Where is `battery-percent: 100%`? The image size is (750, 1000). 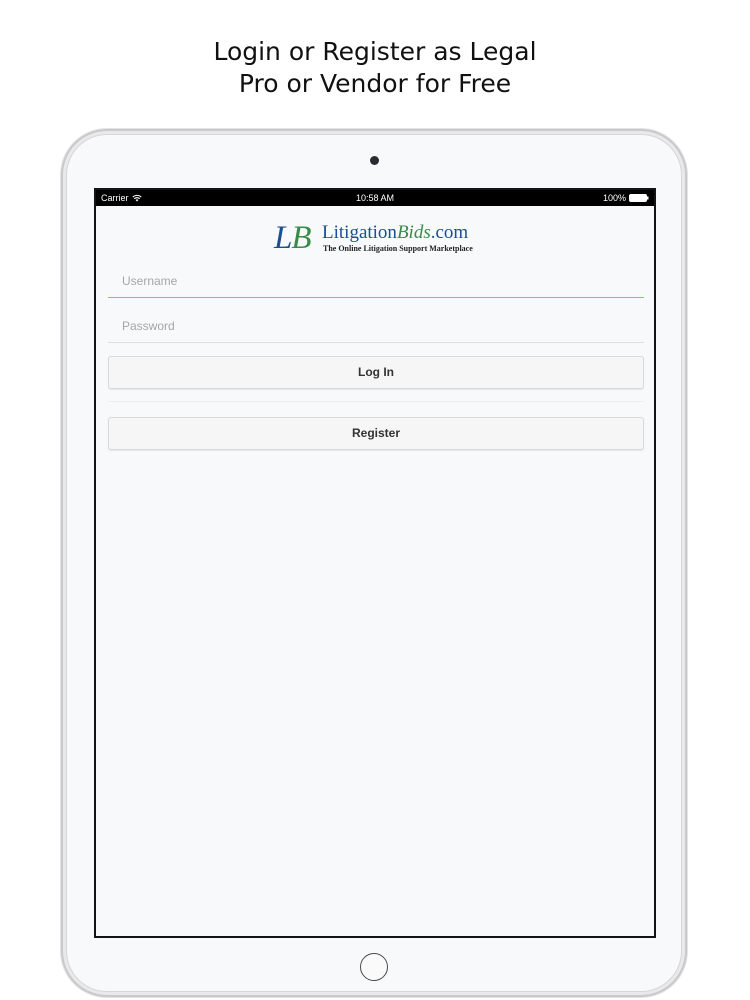 battery-percent: 100% is located at coordinates (614, 198).